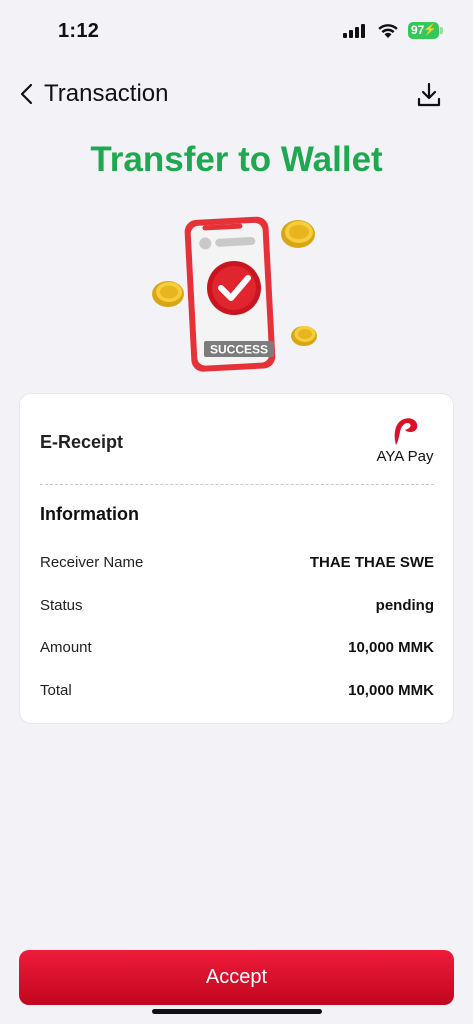 The width and height of the screenshot is (473, 1024). I want to click on battery-cap, so click(441, 30).